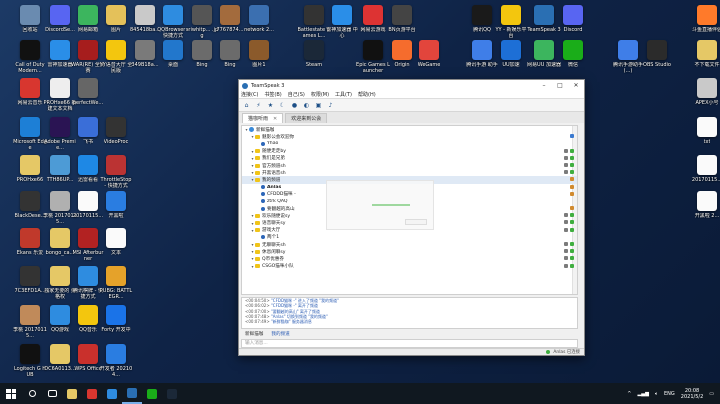  What do you see at coordinates (230, 65) in the screenshot?
I see `shortcut-label: Bing` at bounding box center [230, 65].